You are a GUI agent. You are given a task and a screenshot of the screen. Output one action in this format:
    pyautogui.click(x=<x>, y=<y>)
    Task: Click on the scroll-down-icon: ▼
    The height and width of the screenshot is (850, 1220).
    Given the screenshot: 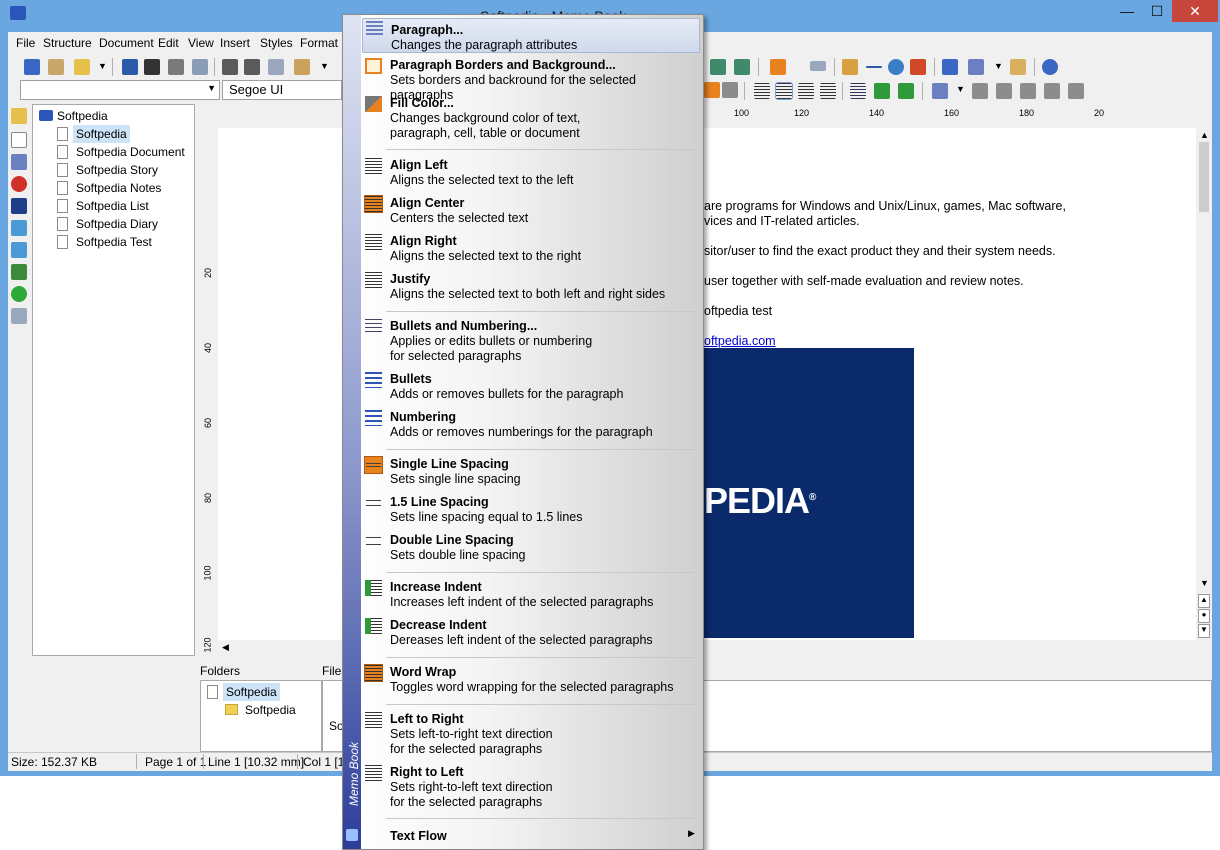 What is the action you would take?
    pyautogui.click(x=1204, y=583)
    